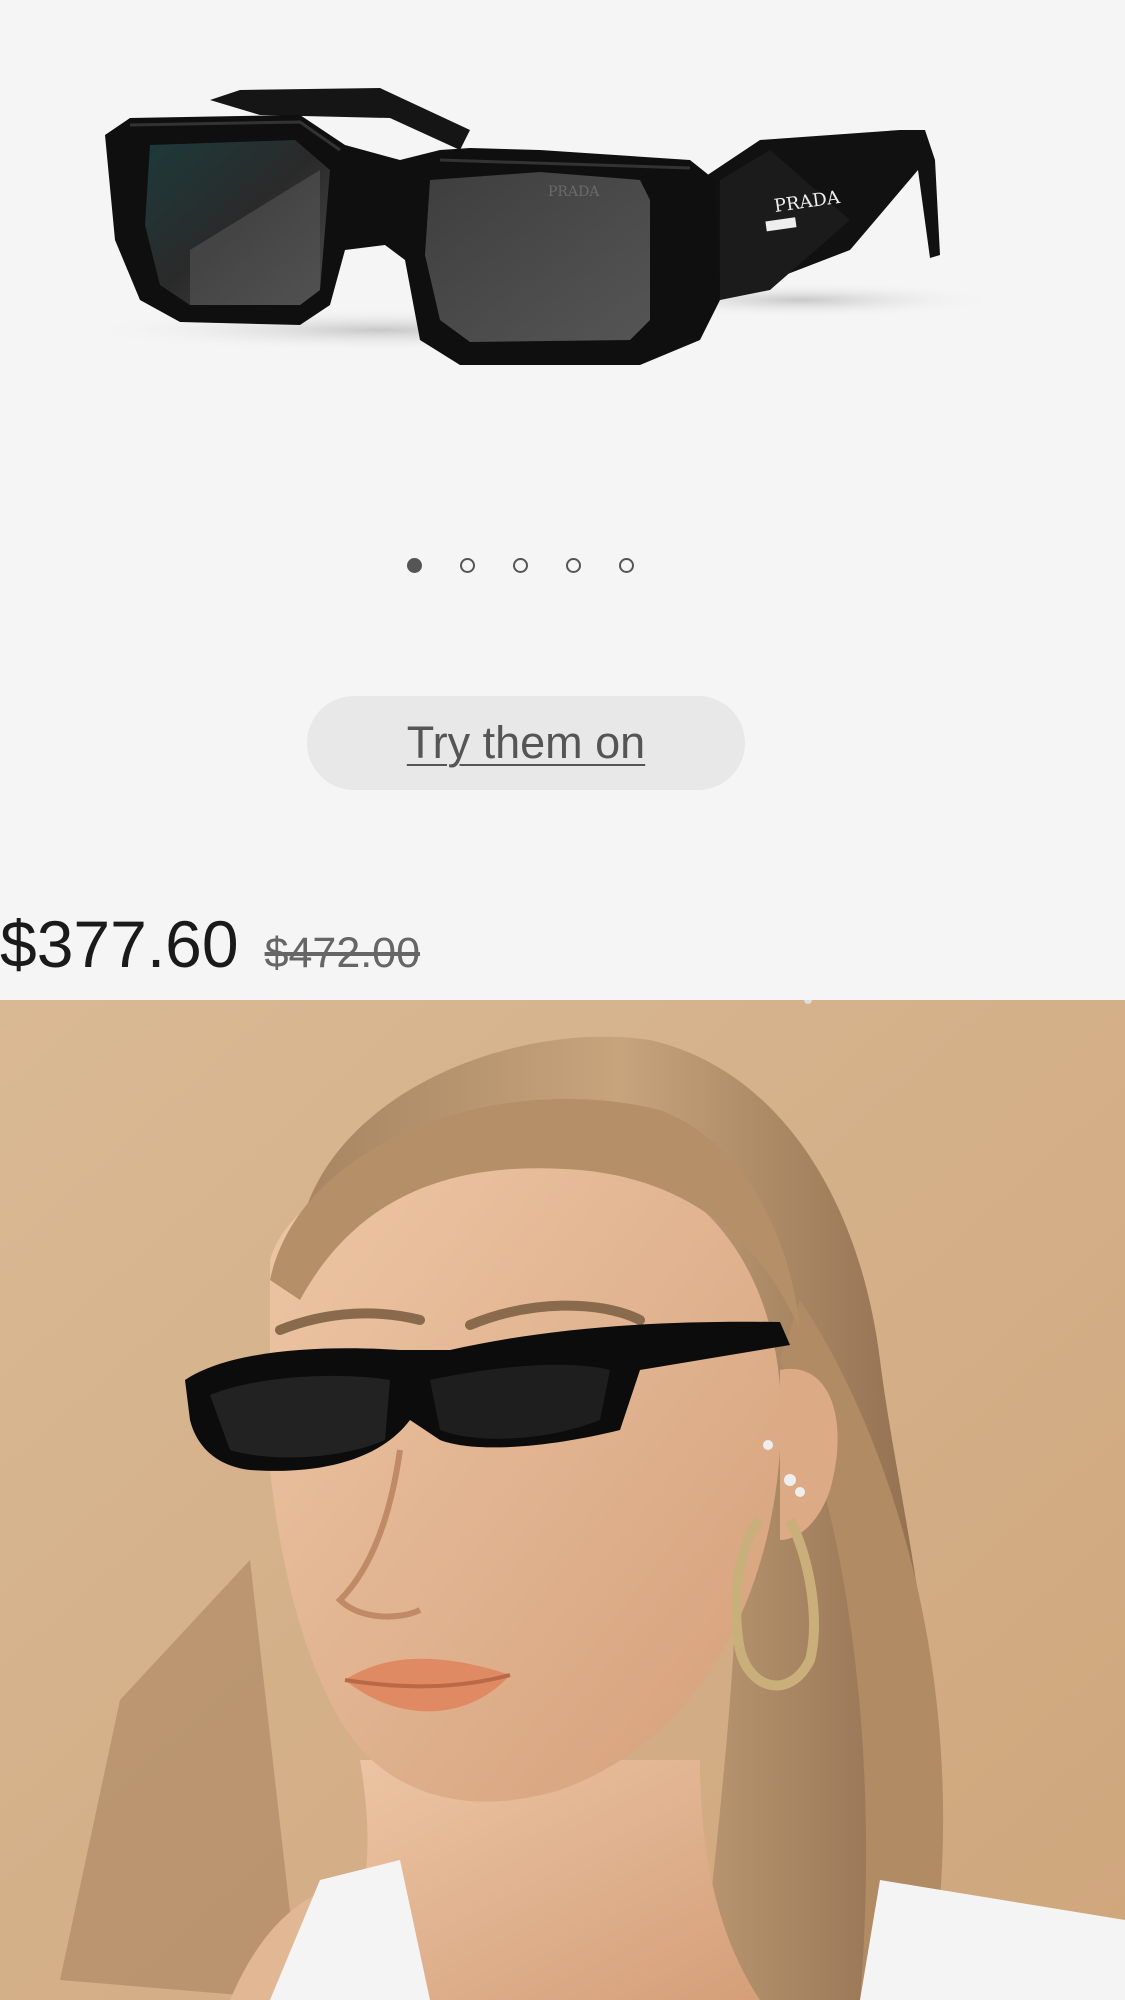 This screenshot has width=1125, height=2000. I want to click on current-price: $377.60, so click(119, 944).